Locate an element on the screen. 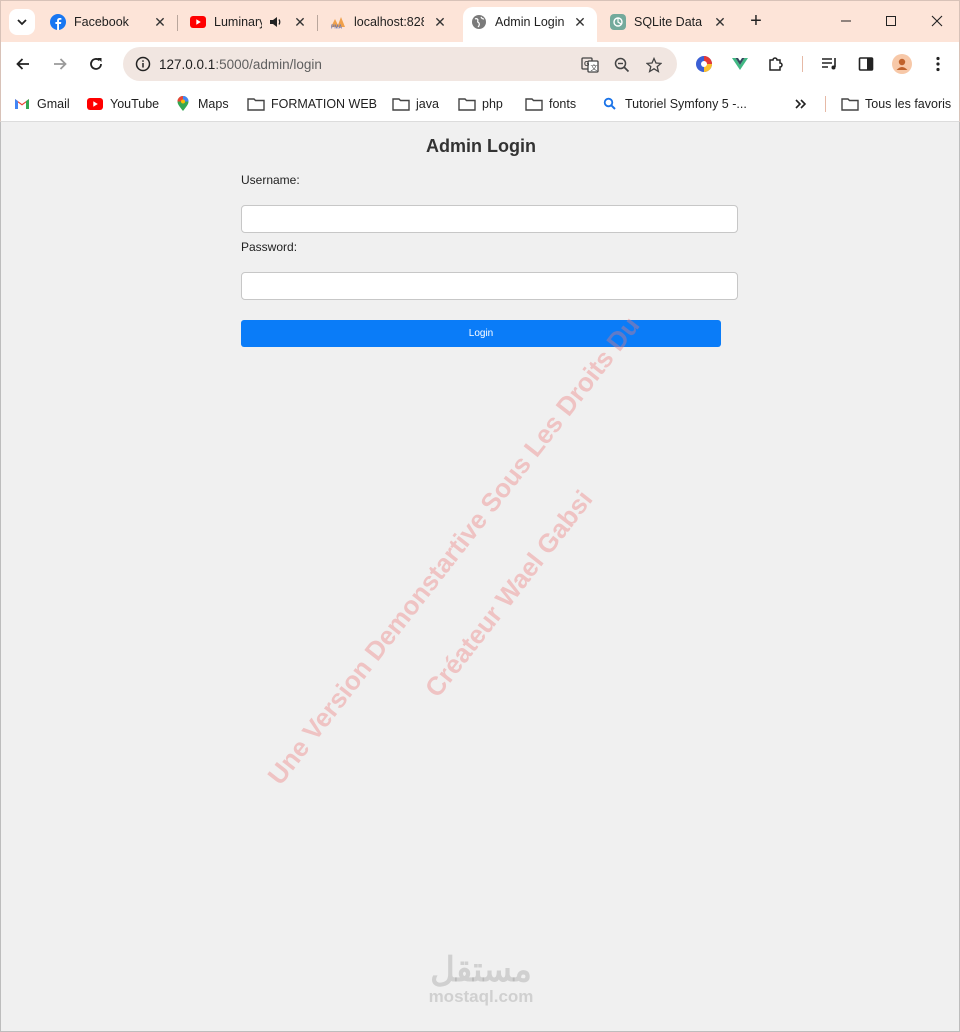 The width and height of the screenshot is (960, 1032). username-label: Username: is located at coordinates (270, 180).